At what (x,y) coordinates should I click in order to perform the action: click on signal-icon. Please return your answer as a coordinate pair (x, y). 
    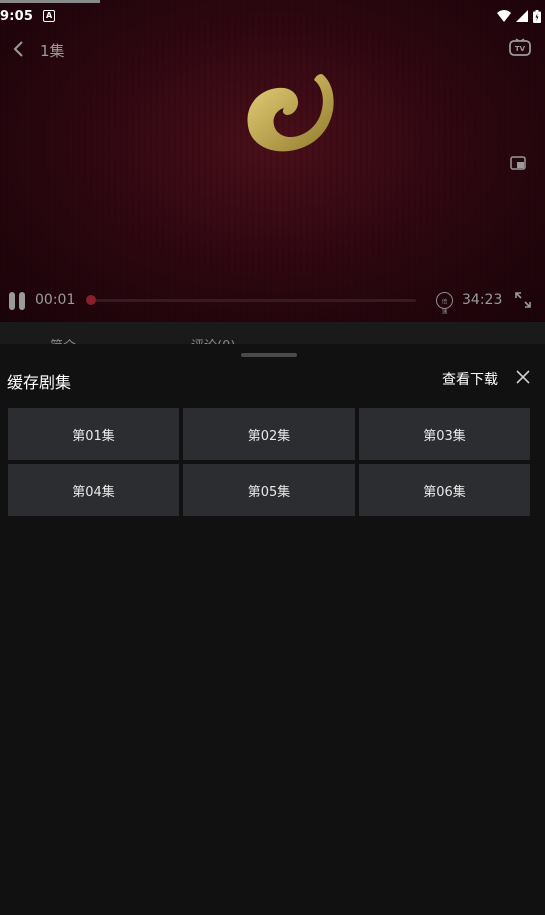
    Looking at the image, I should click on (522, 16).